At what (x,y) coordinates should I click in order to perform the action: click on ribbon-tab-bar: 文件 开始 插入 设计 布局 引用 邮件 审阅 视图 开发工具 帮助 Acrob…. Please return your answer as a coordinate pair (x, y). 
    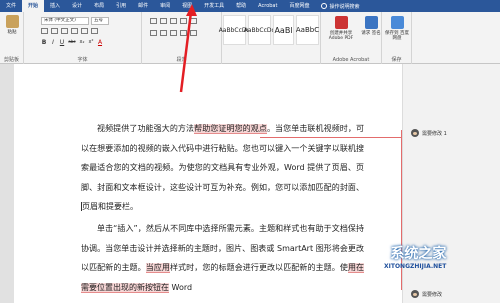
    Looking at the image, I should click on (250, 6).